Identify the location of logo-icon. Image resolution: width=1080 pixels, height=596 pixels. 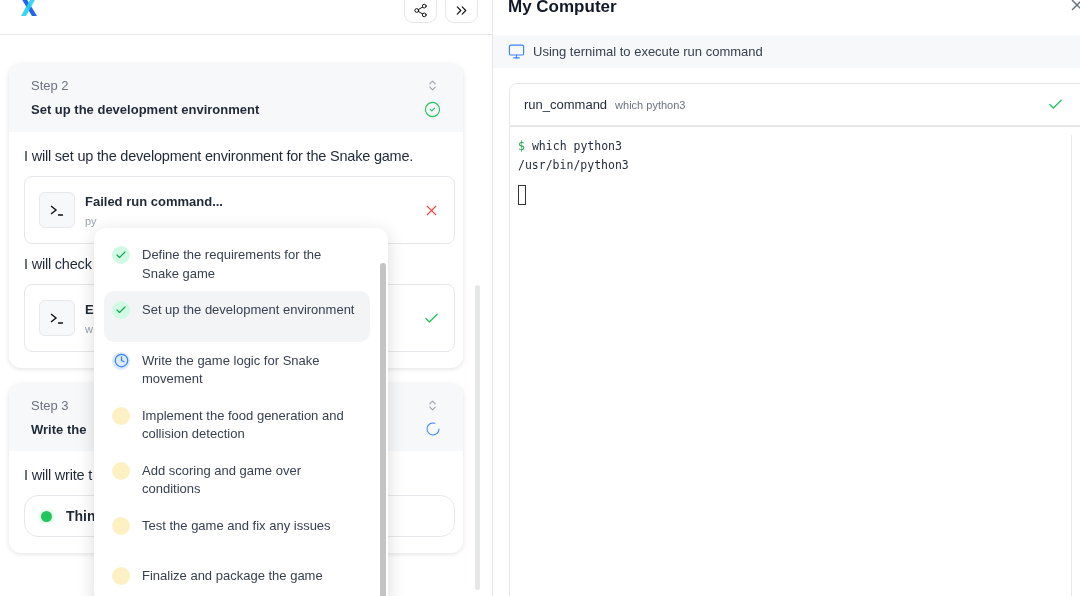
(29, 9).